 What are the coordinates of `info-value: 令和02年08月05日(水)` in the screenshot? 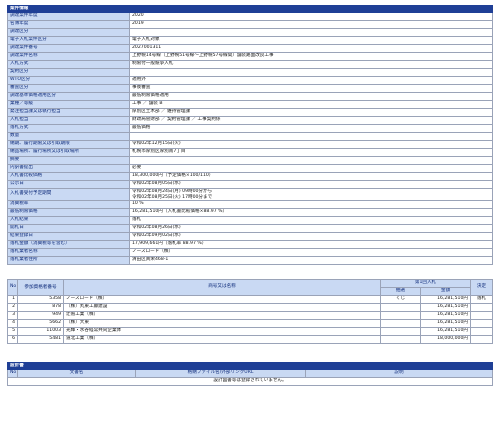 It's located at (311, 184).